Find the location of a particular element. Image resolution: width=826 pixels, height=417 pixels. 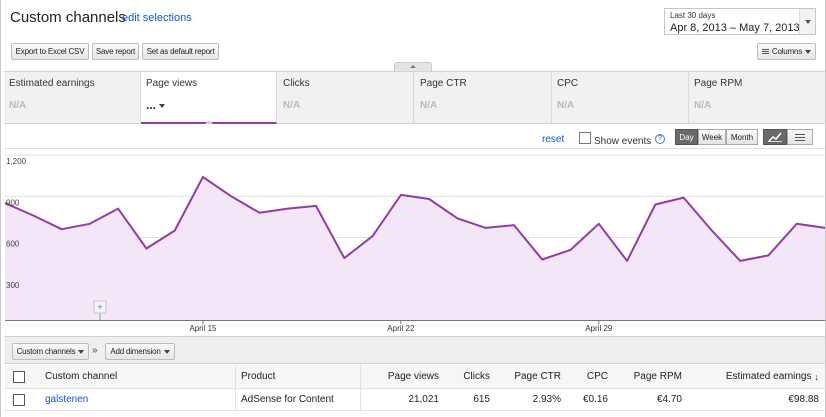

show-events-label: Show events is located at coordinates (623, 141).